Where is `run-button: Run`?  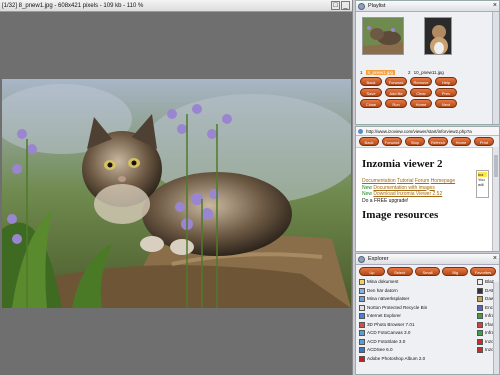 run-button: Run is located at coordinates (396, 103).